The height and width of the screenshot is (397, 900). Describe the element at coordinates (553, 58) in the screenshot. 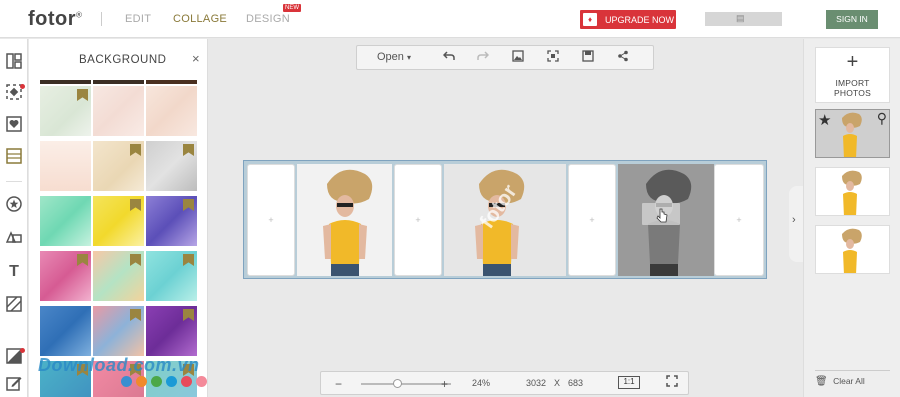

I see `fit-icon` at that location.